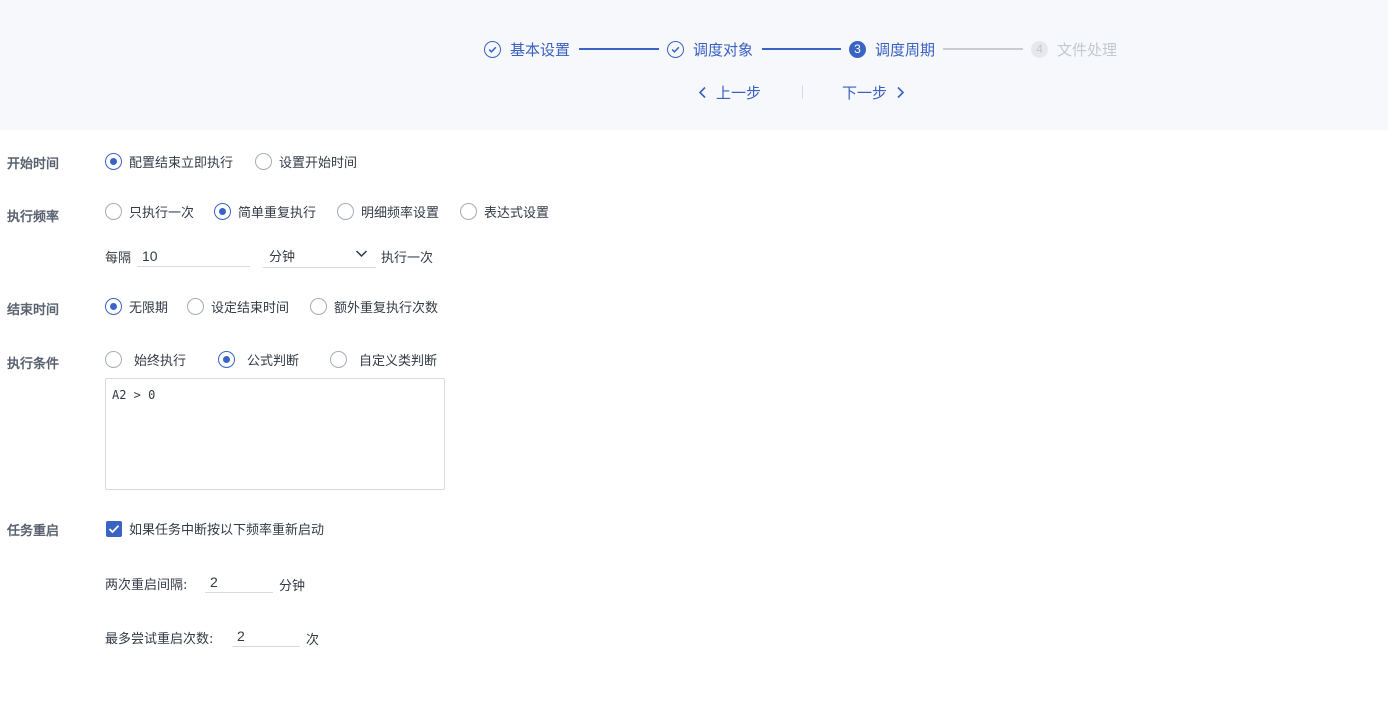 The image size is (1388, 712). Describe the element at coordinates (277, 213) in the screenshot. I see `radio-label: 简单重复执行` at that location.